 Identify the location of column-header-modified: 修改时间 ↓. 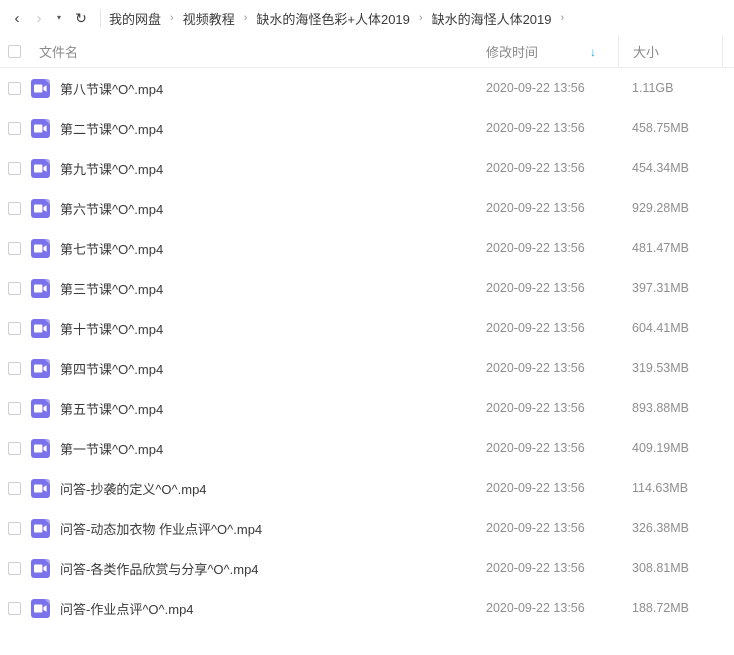
(545, 51).